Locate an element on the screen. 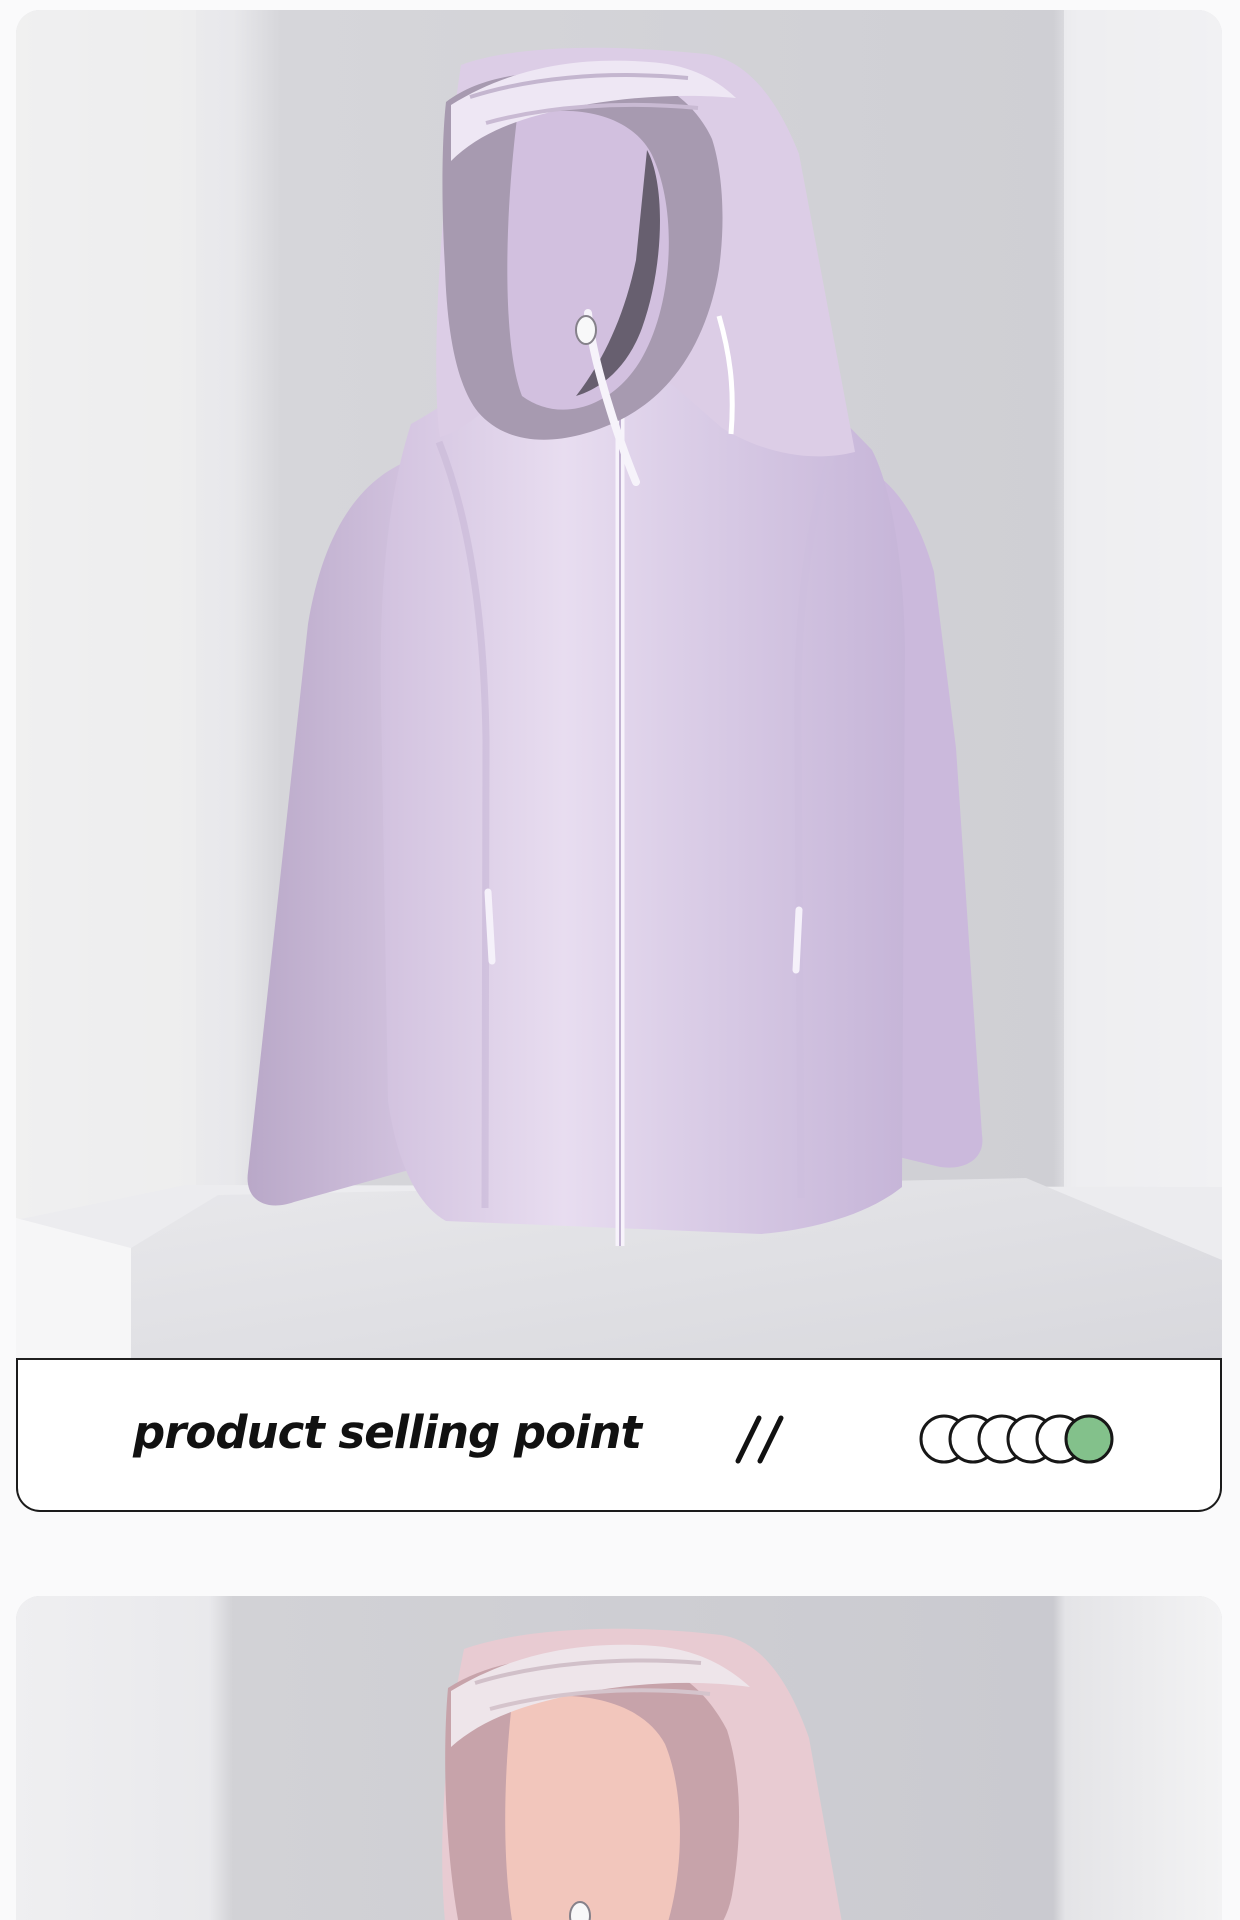  left-wall-panel is located at coordinates (106, 685).